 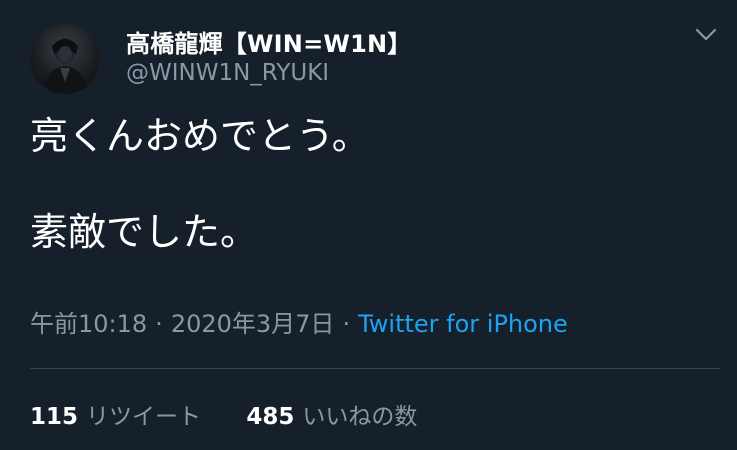 I want to click on avatar, so click(x=65, y=59).